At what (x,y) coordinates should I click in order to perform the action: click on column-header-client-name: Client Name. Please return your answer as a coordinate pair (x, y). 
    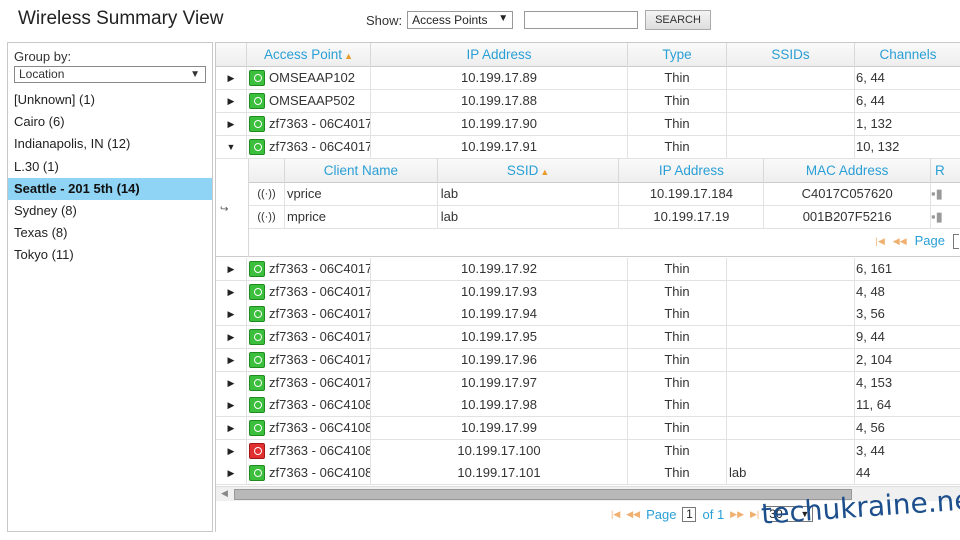
    Looking at the image, I should click on (361, 171).